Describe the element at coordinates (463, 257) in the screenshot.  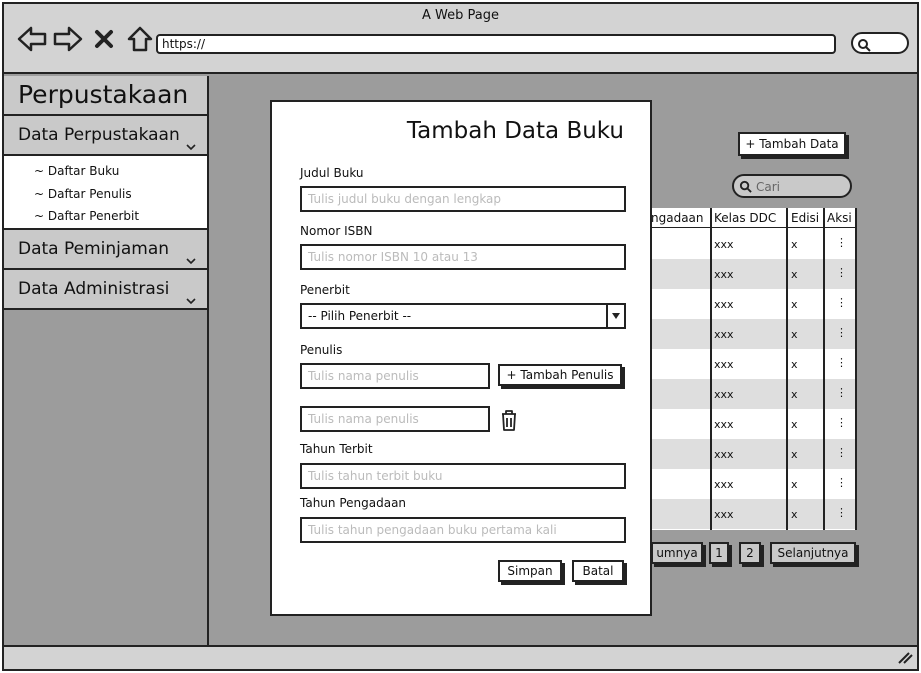
I see `isbn-input: Tulis nomor ISBN 10 atau 13` at that location.